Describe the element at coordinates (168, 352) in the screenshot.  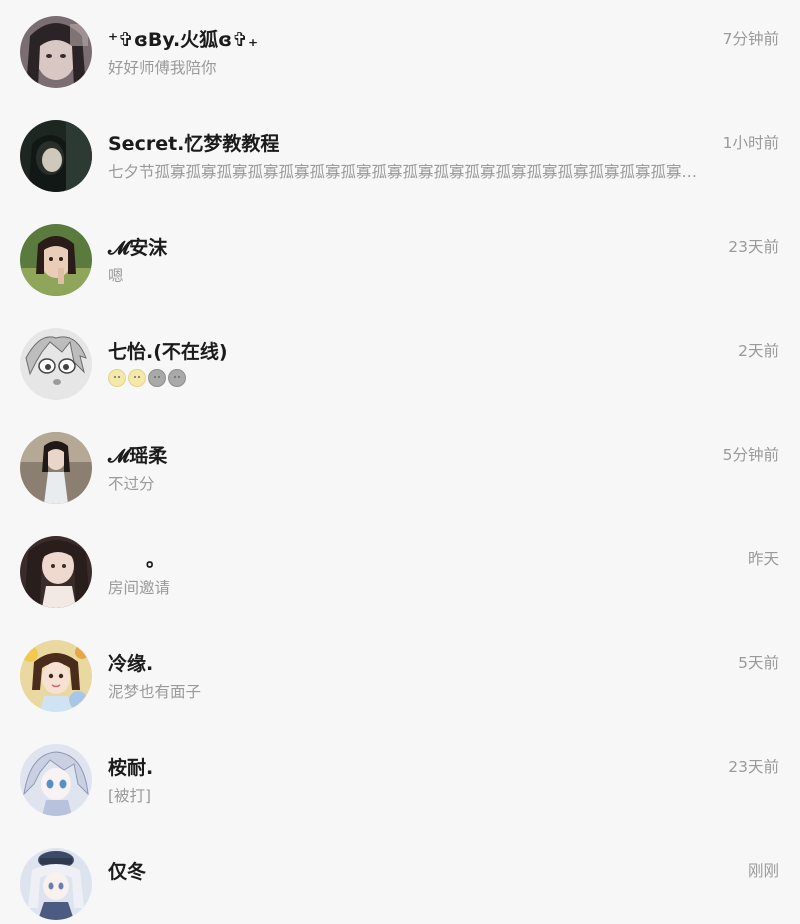
I see `contact-name: 七怡.(不在线)` at that location.